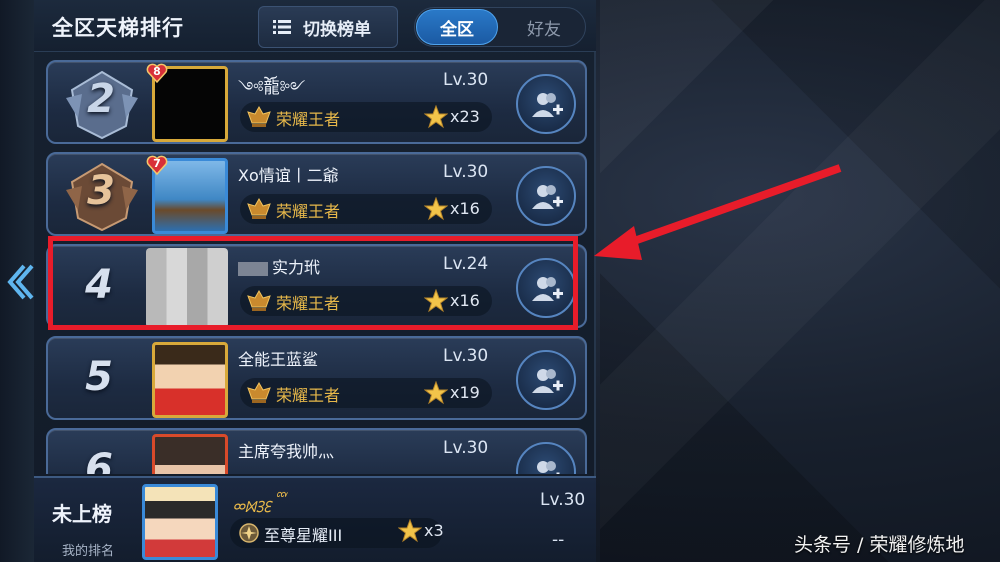  What do you see at coordinates (282, 27) in the screenshot?
I see `list-icon` at bounding box center [282, 27].